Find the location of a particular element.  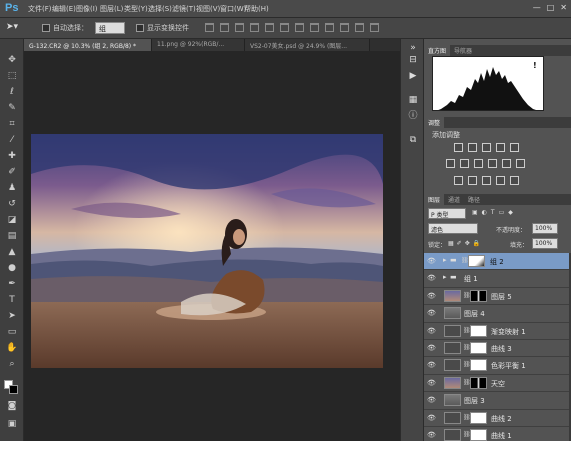

layer-row: 👁◑⛓曲线 3 is located at coordinates (497, 348).